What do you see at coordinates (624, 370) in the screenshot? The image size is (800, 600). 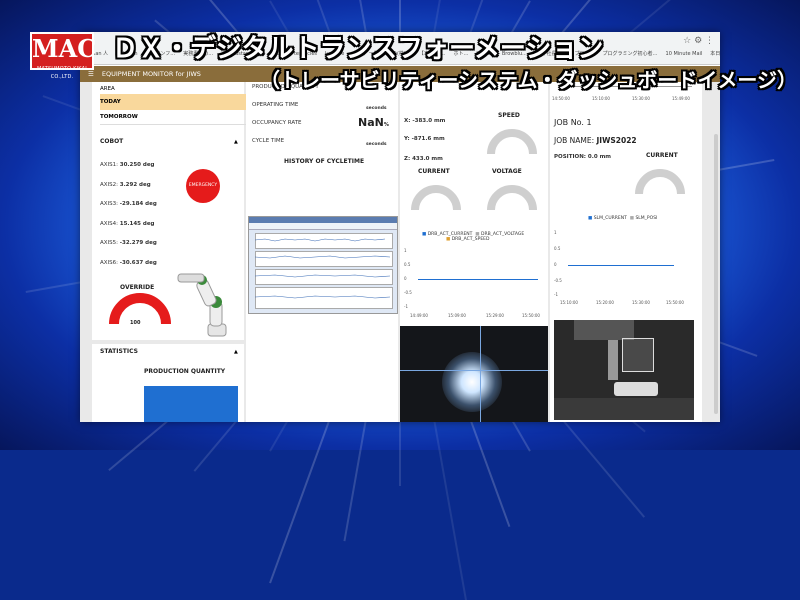 I see `camera-feed-laser` at bounding box center [624, 370].